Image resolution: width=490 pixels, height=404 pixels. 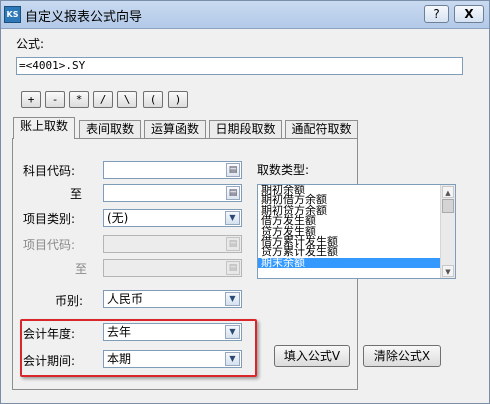 What do you see at coordinates (84, 17) in the screenshot?
I see `window-title: 自定义报表公式向导` at bounding box center [84, 17].